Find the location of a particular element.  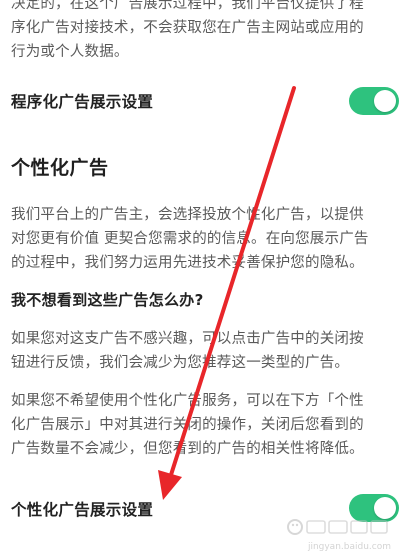

intro-line: 的过程中，我们努力运用先进技术妥善保护您的隐私。 is located at coordinates (187, 263).